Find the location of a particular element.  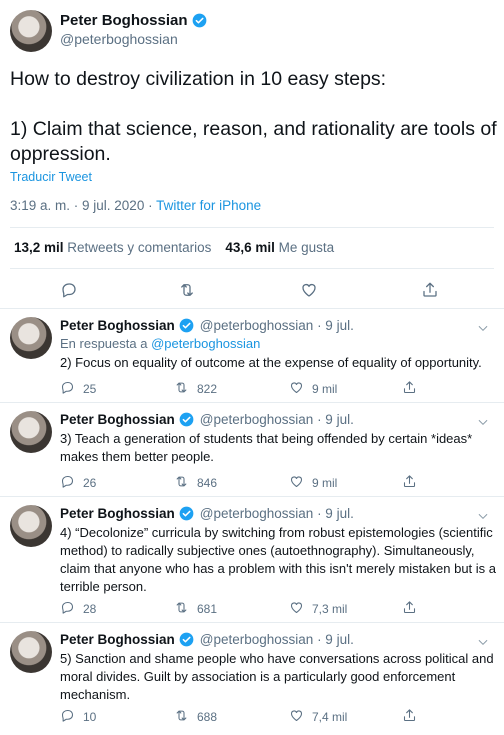

reply-actions: 26 846 9 mil is located at coordinates (260, 483).